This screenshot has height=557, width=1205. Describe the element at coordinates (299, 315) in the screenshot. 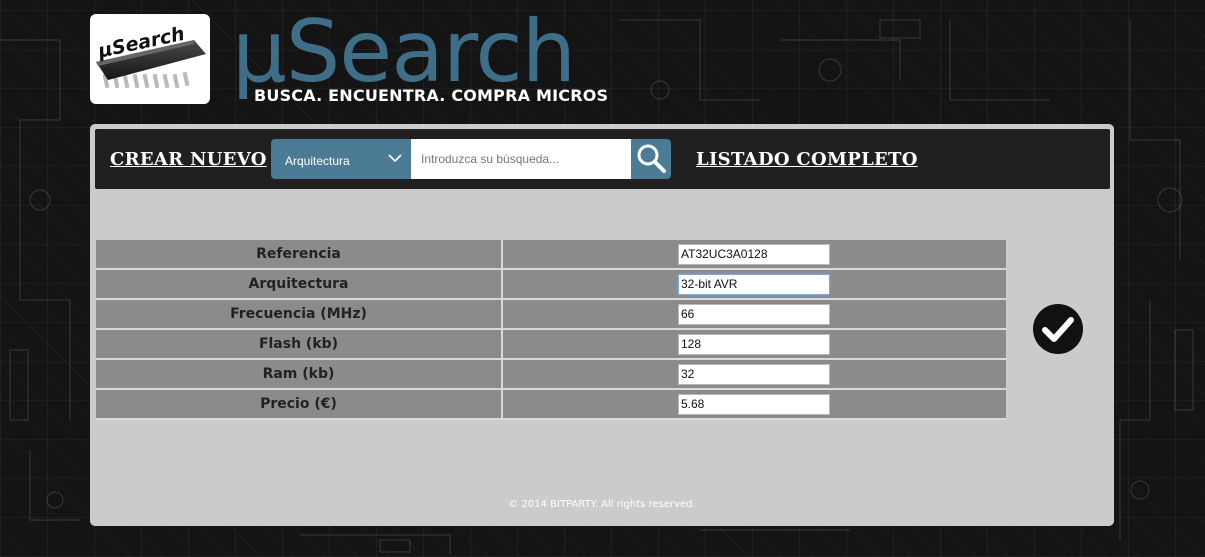

I see `field-label: Frecuencia (MHz)` at that location.